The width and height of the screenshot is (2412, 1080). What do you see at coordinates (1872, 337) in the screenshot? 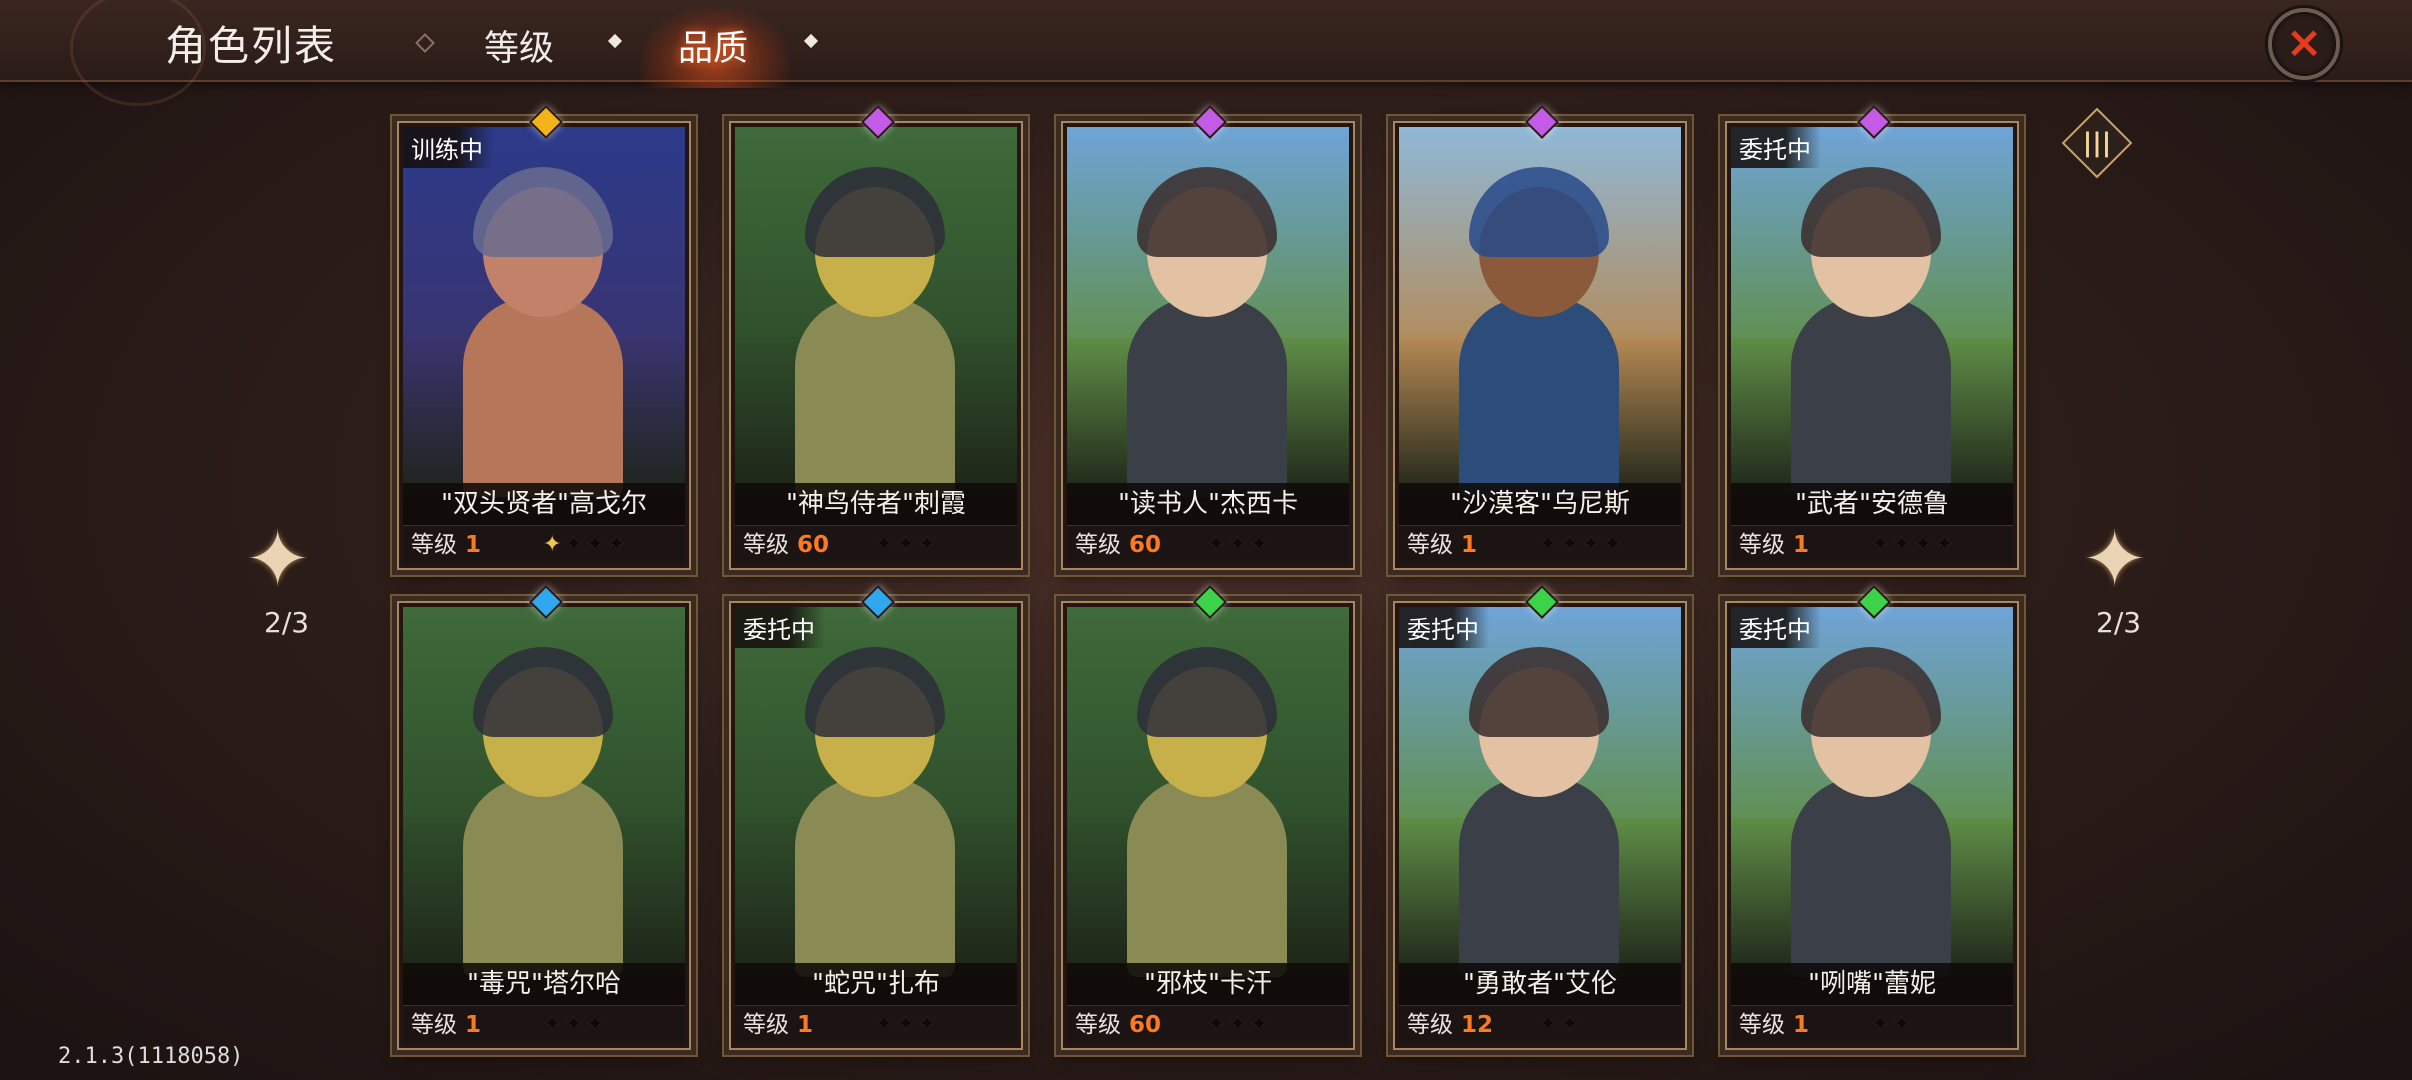
I see `character-card: 委托中 "武者"安德鲁 等级 1 ✦✦✦✦` at bounding box center [1872, 337].